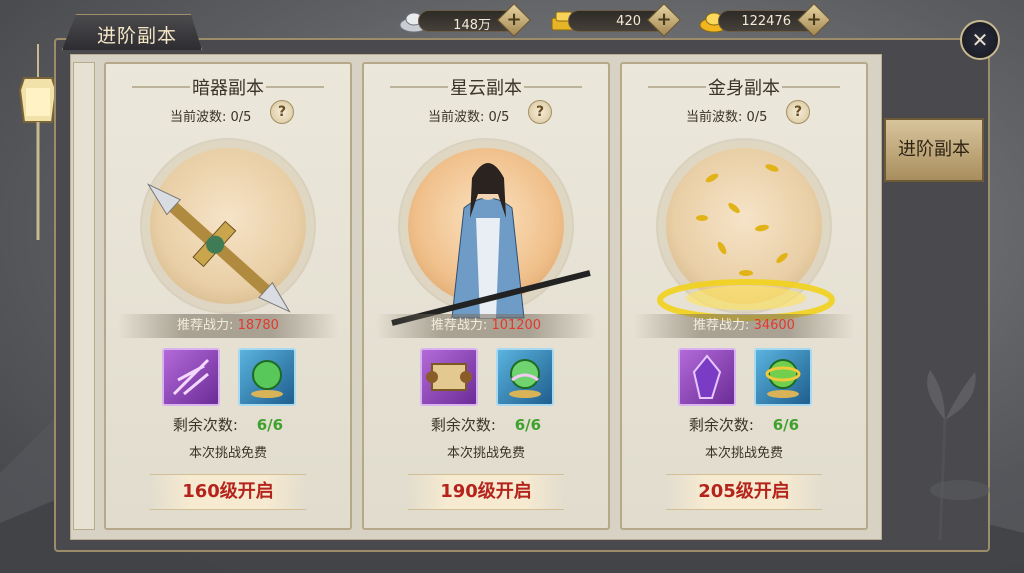 The width and height of the screenshot is (1024, 573). What do you see at coordinates (746, 242) in the screenshot?
I see `golden-leaf-swirl-icon` at bounding box center [746, 242].